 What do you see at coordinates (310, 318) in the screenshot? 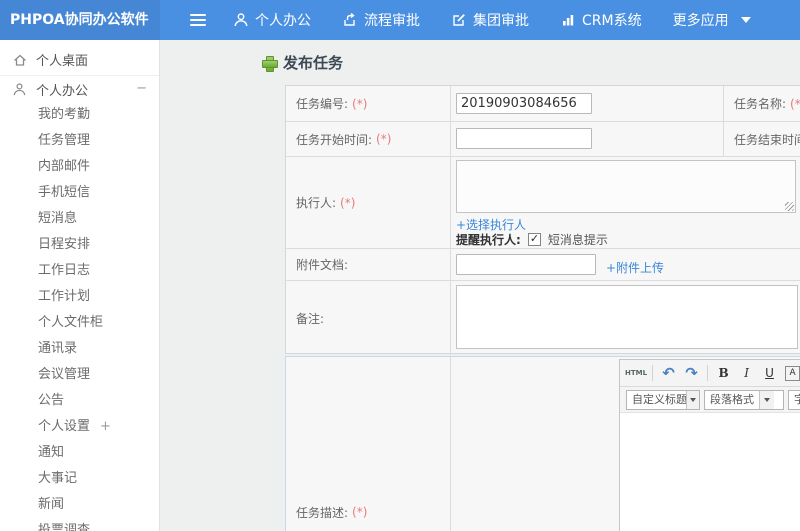
I see `remark-label: 备注:` at bounding box center [310, 318].